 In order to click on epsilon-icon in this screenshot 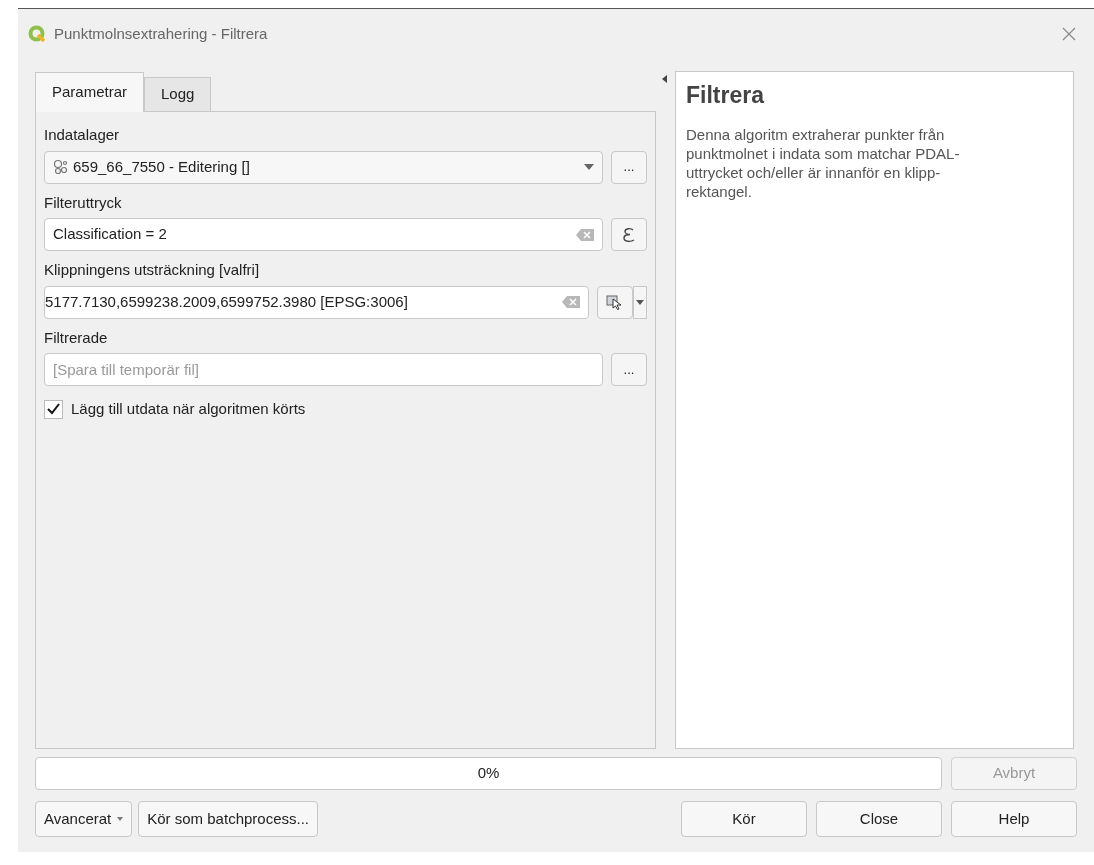, I will do `click(629, 234)`.